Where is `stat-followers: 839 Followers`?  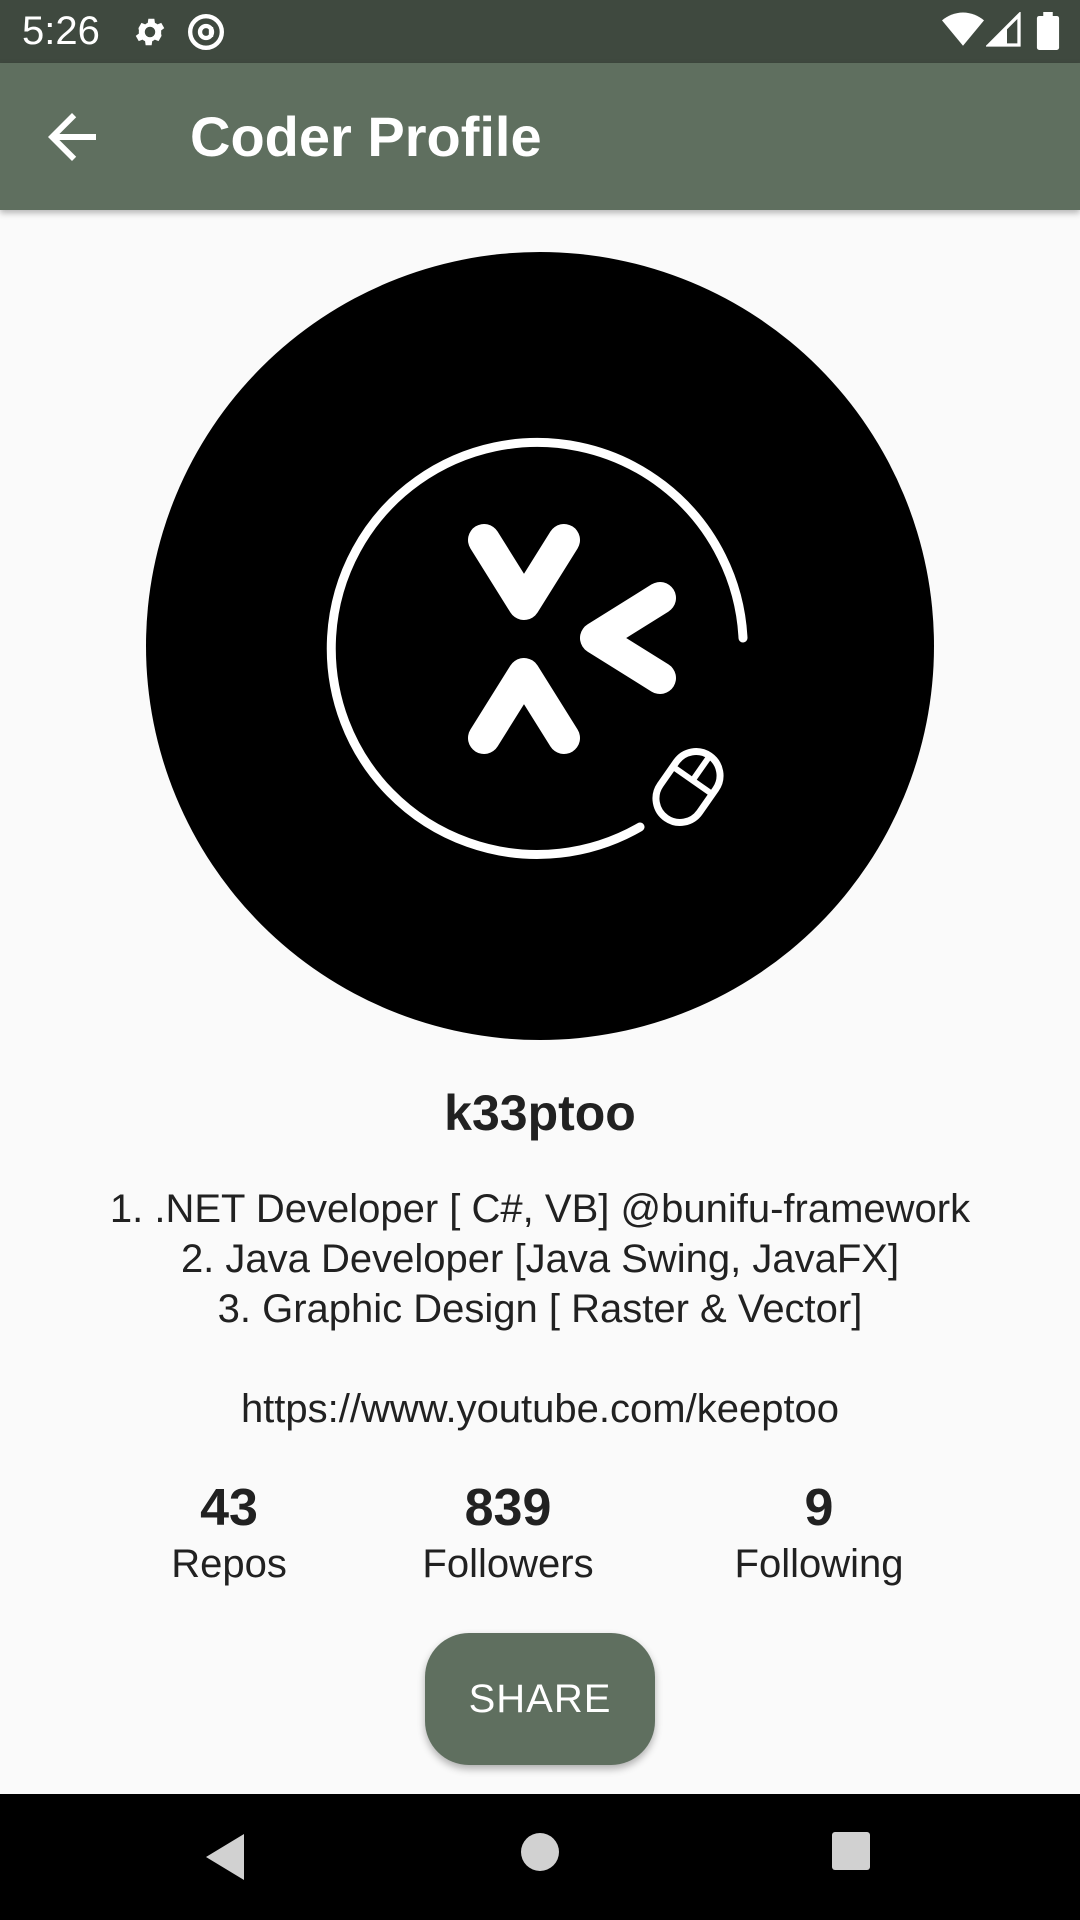
stat-followers: 839 Followers is located at coordinates (508, 1532).